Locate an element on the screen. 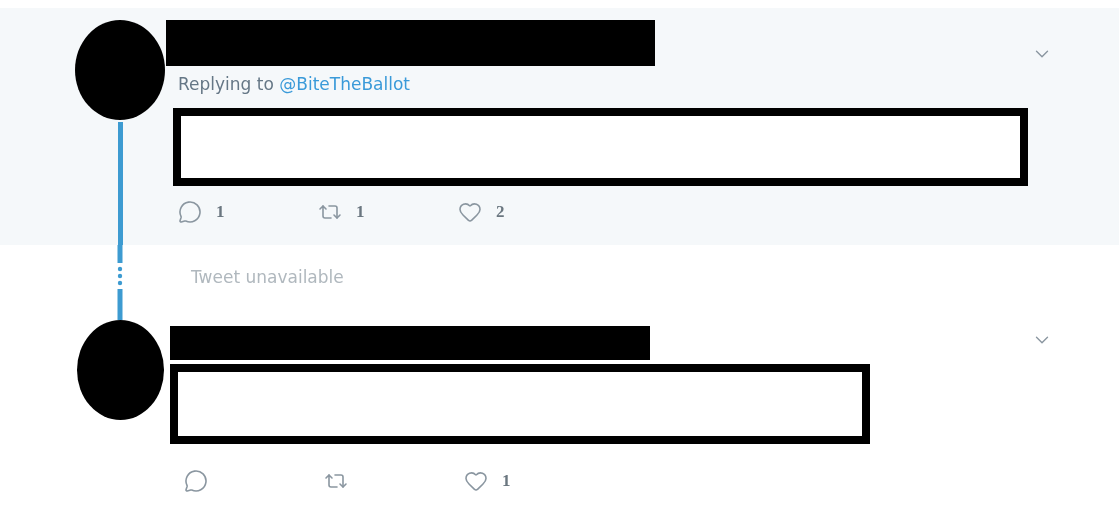  like-button: 2 is located at coordinates (528, 212).